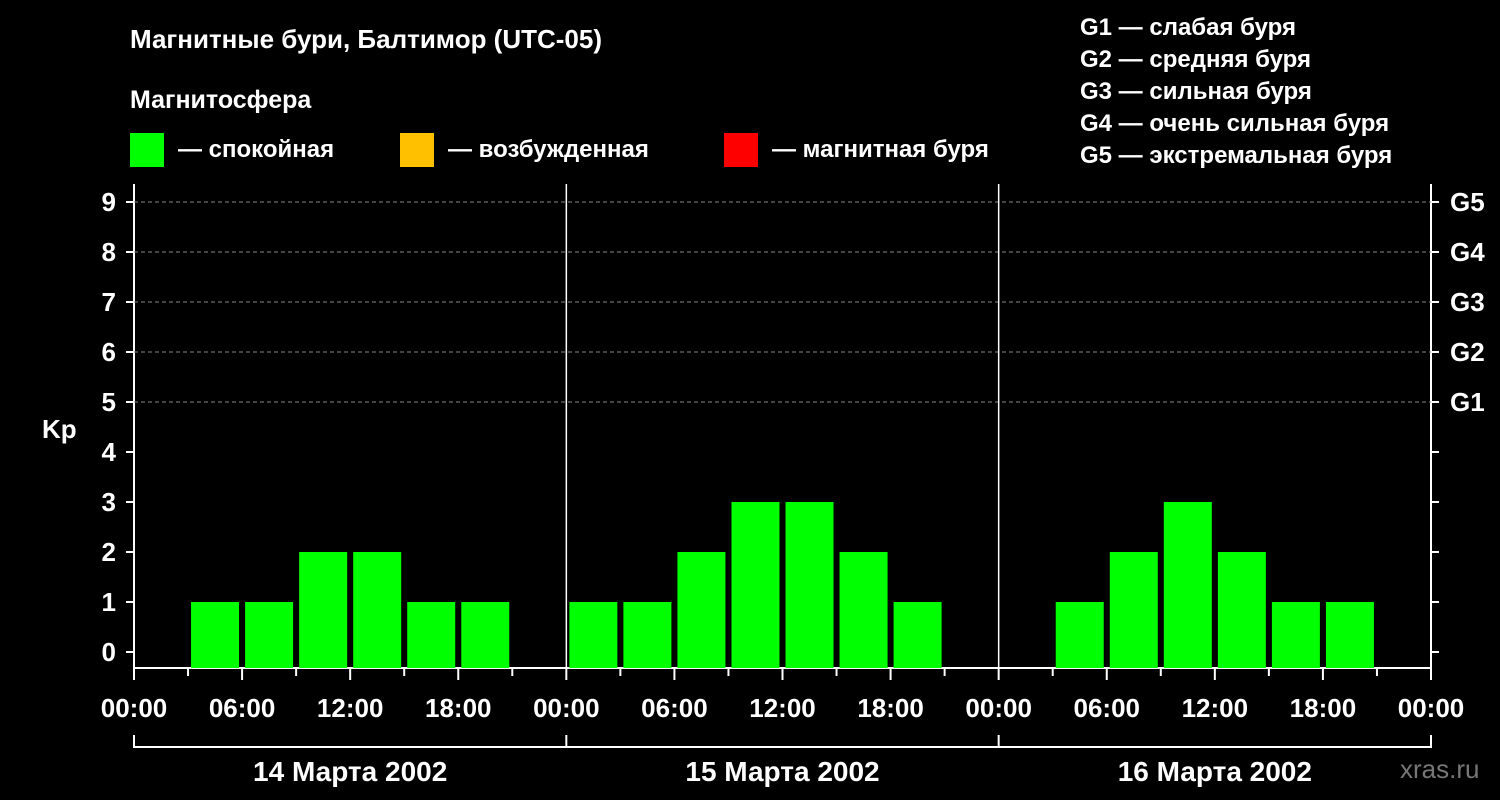 This screenshot has width=1500, height=800. Describe the element at coordinates (59, 429) in the screenshot. I see `y-axis-label: Kp` at that location.